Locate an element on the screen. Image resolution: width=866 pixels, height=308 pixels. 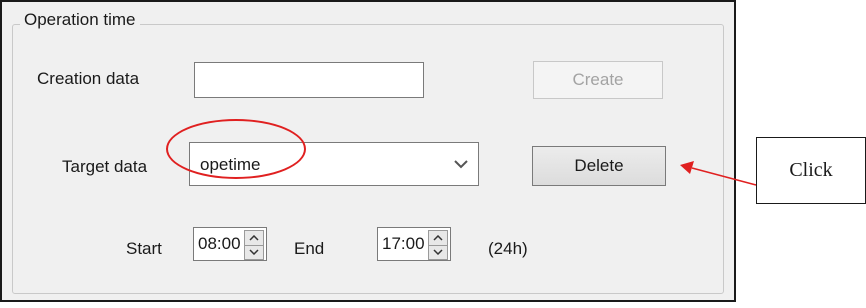
delete-button-label: Delete is located at coordinates (599, 165).